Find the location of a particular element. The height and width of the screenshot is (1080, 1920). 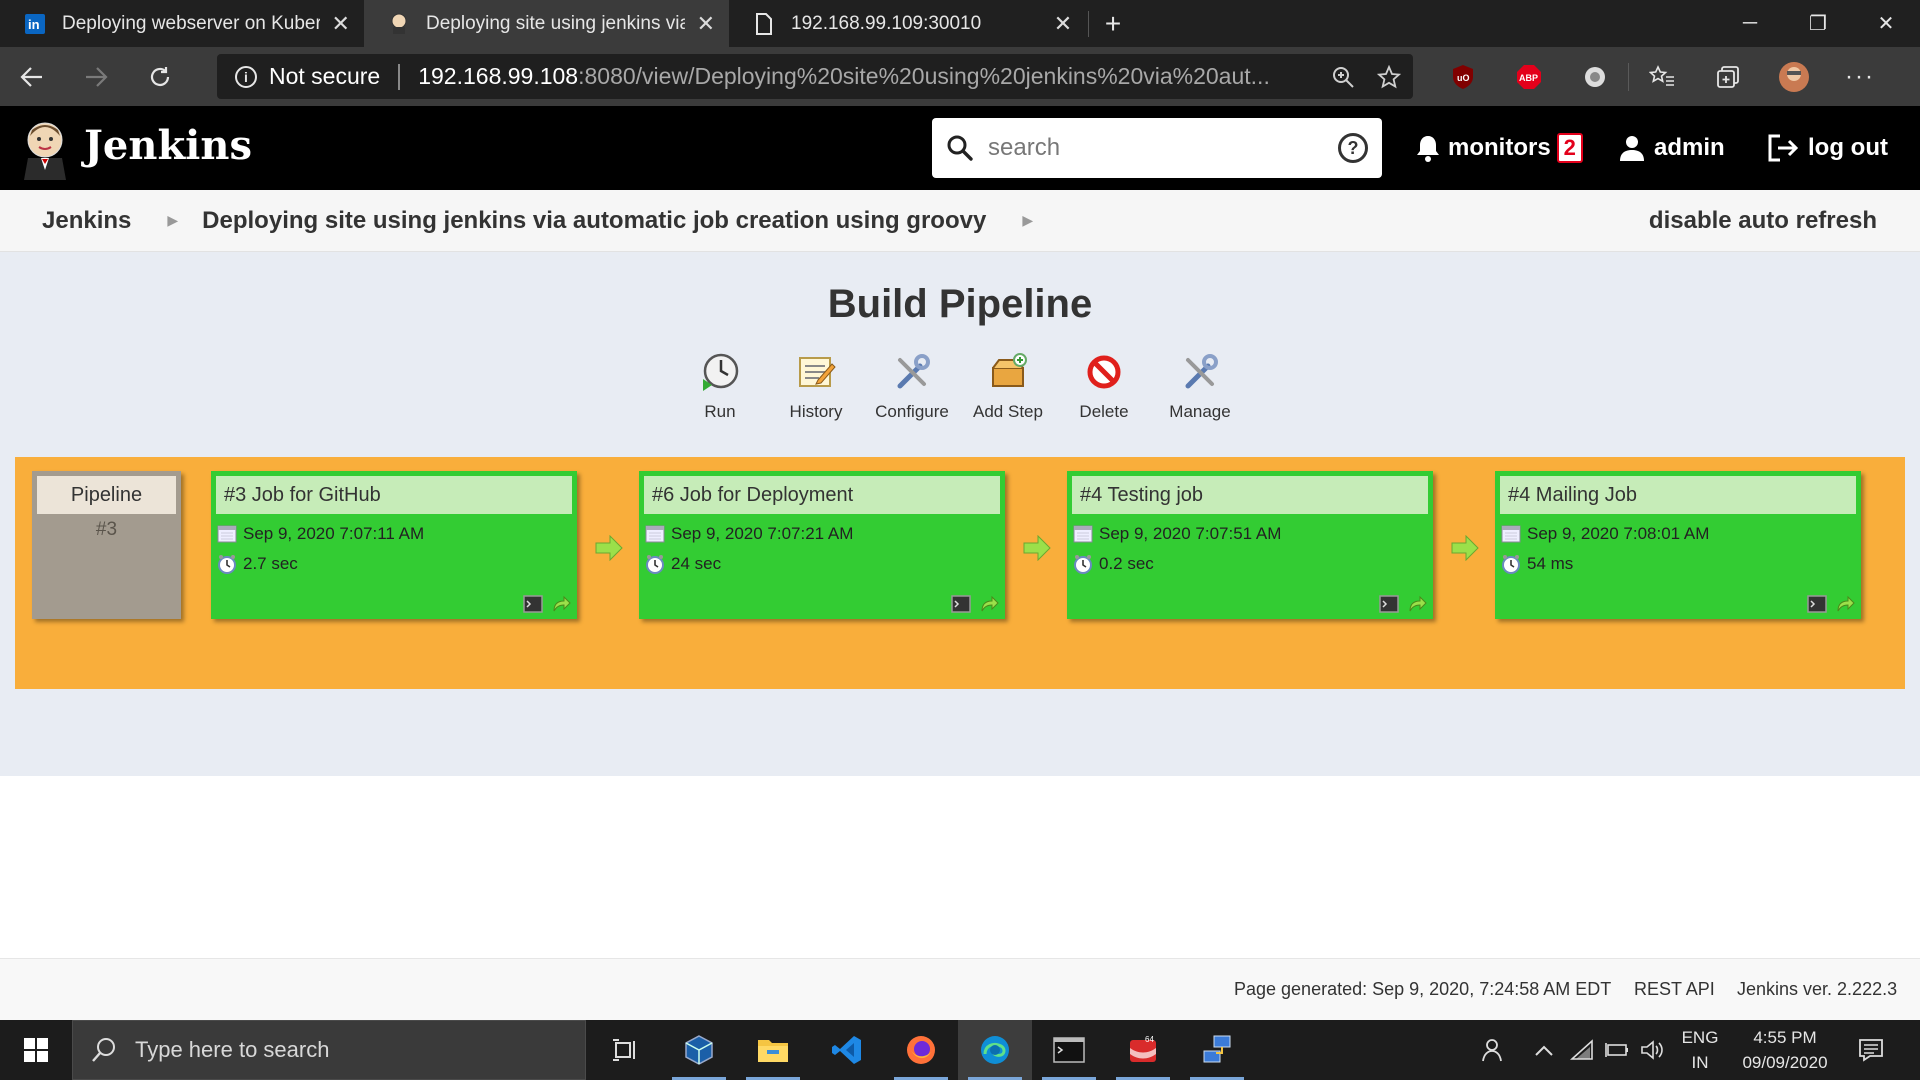

page-icon is located at coordinates (764, 23).